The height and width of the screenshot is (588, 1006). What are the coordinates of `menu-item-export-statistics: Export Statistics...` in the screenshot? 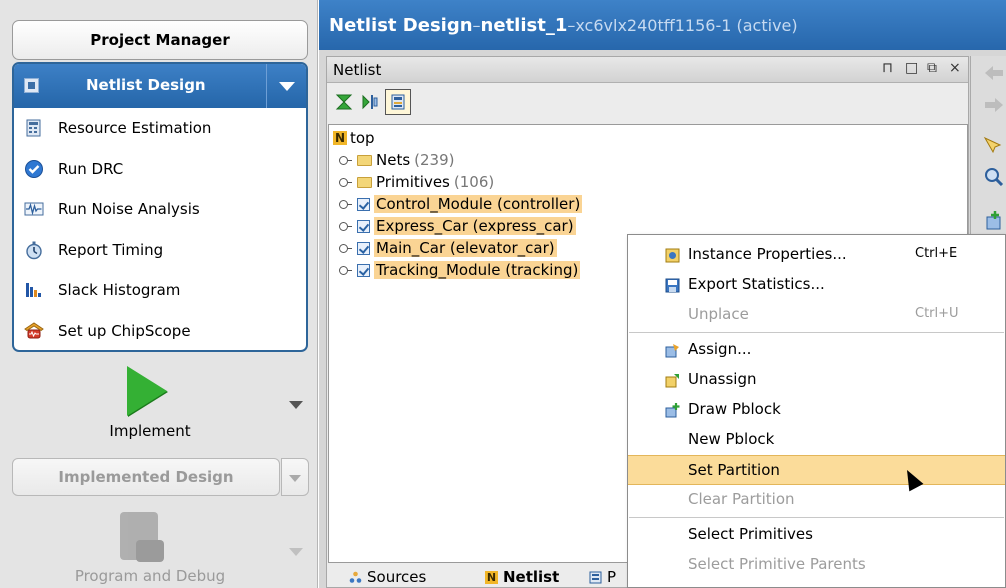 It's located at (816, 285).